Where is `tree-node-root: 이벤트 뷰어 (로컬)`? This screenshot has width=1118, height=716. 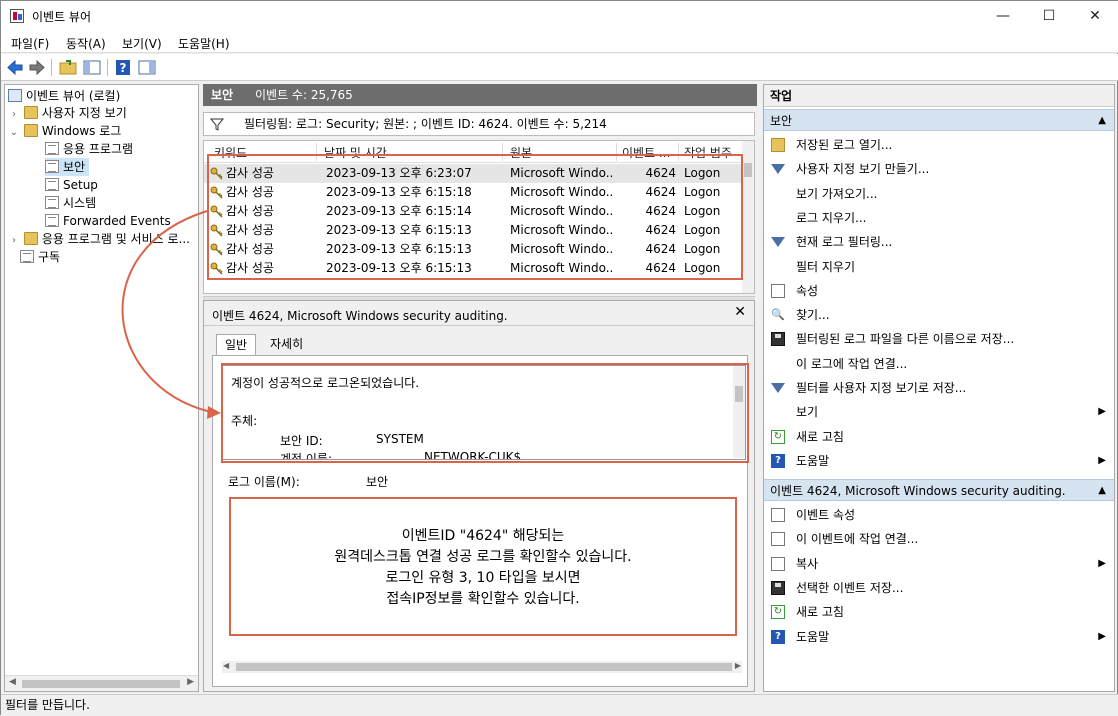
tree-node-root: 이벤트 뷰어 (로컬) is located at coordinates (64, 96).